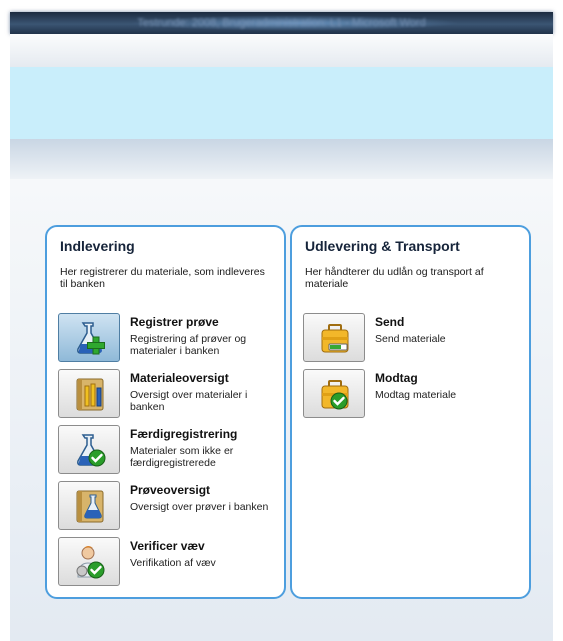  I want to click on item-description: Verifikation af væv, so click(173, 563).